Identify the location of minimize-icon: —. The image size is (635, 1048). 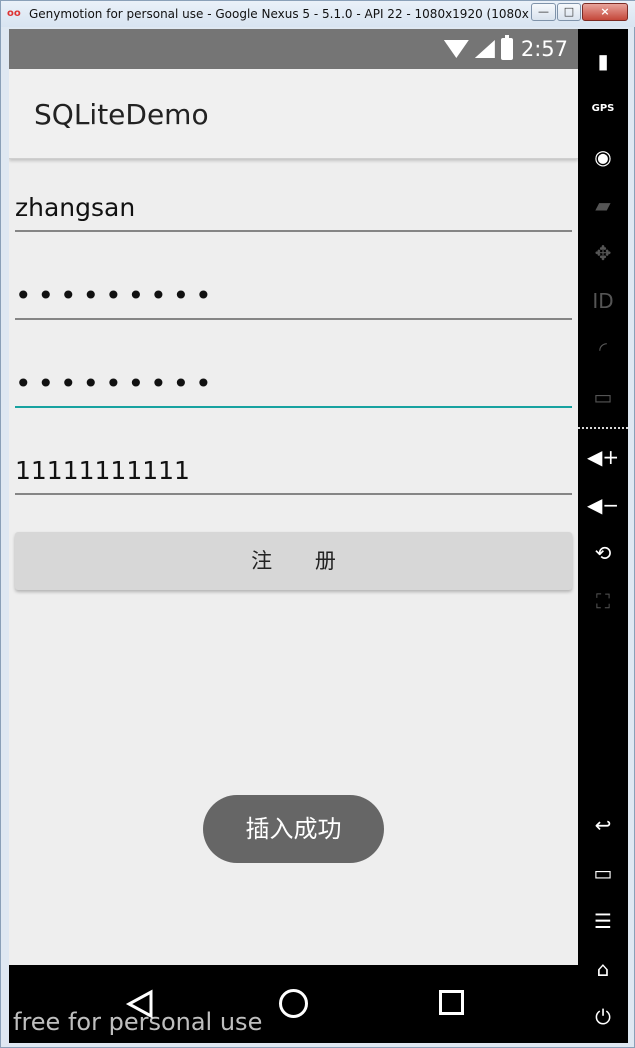
(543, 11).